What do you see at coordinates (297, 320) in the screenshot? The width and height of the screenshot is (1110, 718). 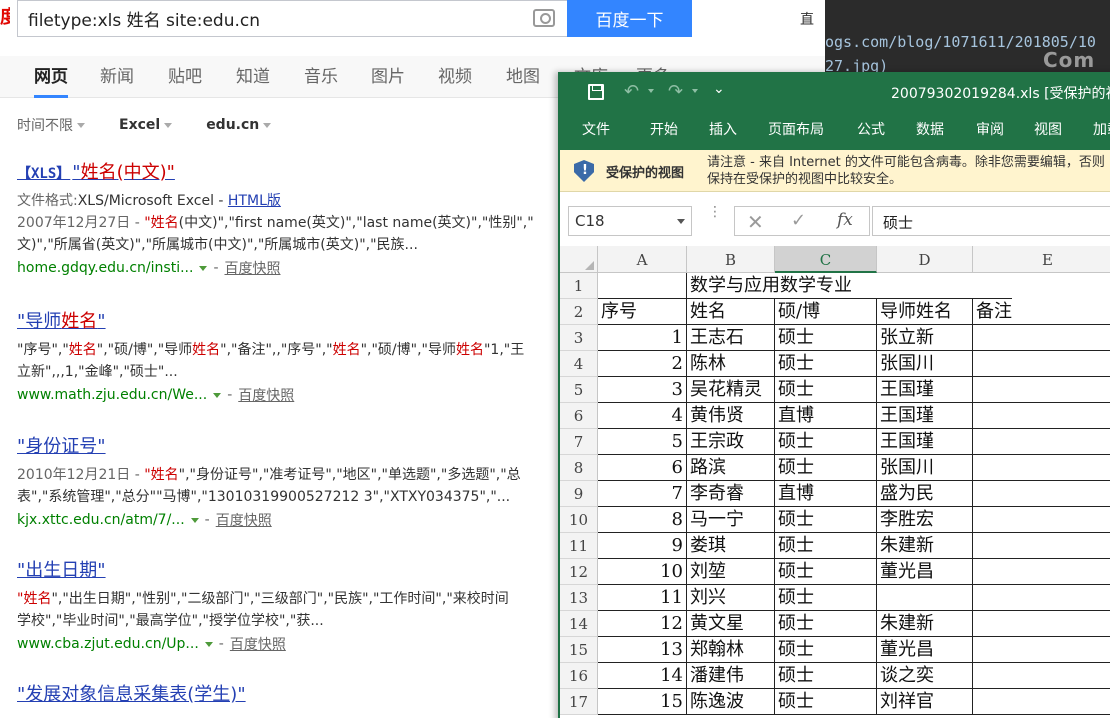 I see `result-title-link: "导师姓名"` at bounding box center [297, 320].